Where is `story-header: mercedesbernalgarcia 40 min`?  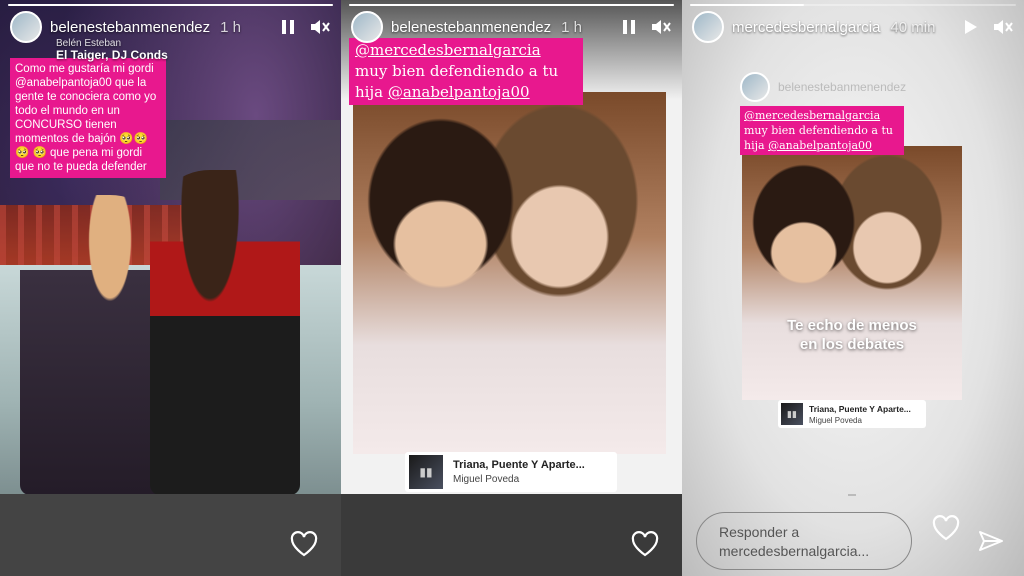
story-header: mercedesbernalgarcia 40 min is located at coordinates (853, 27).